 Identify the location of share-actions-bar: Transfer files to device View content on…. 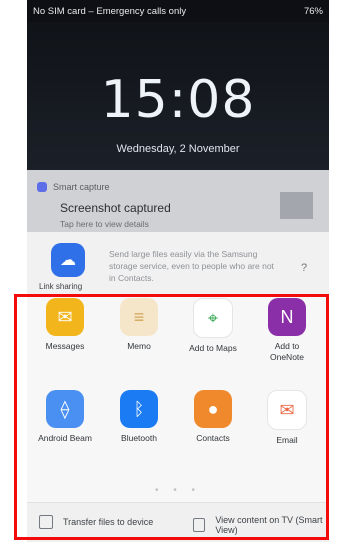
(178, 522).